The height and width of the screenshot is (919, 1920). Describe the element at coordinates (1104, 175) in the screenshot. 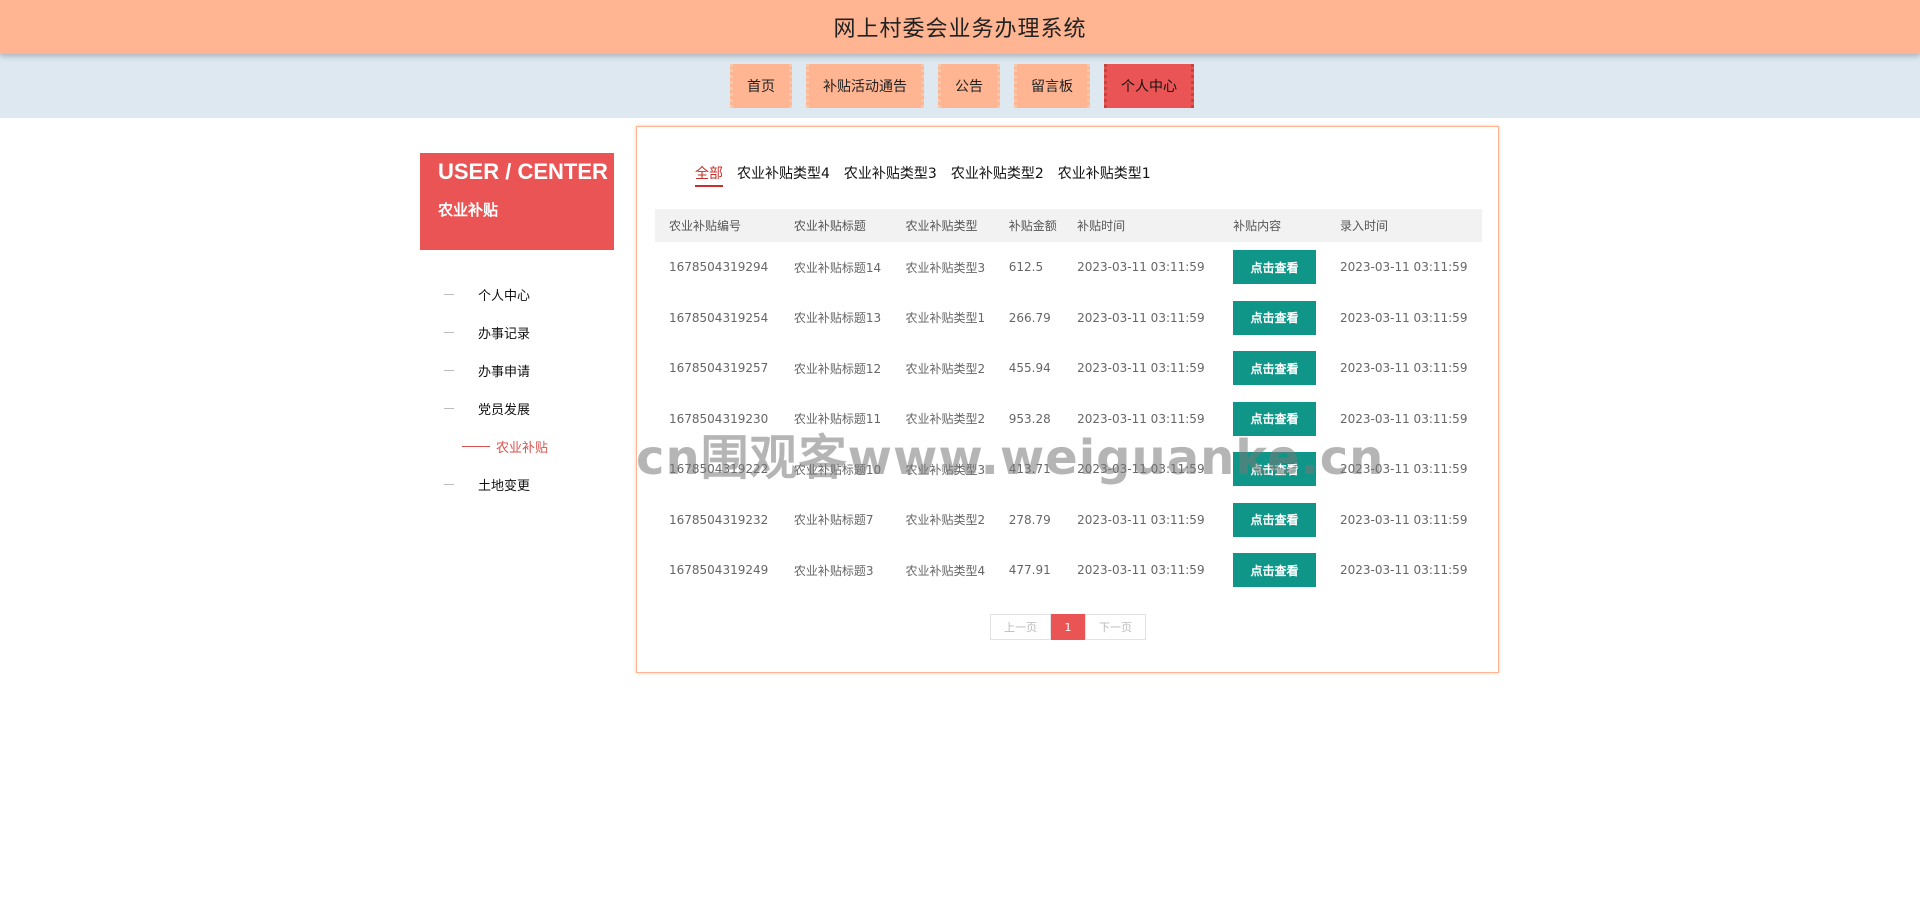

I see `tab-4: 农业补贴类型1` at that location.